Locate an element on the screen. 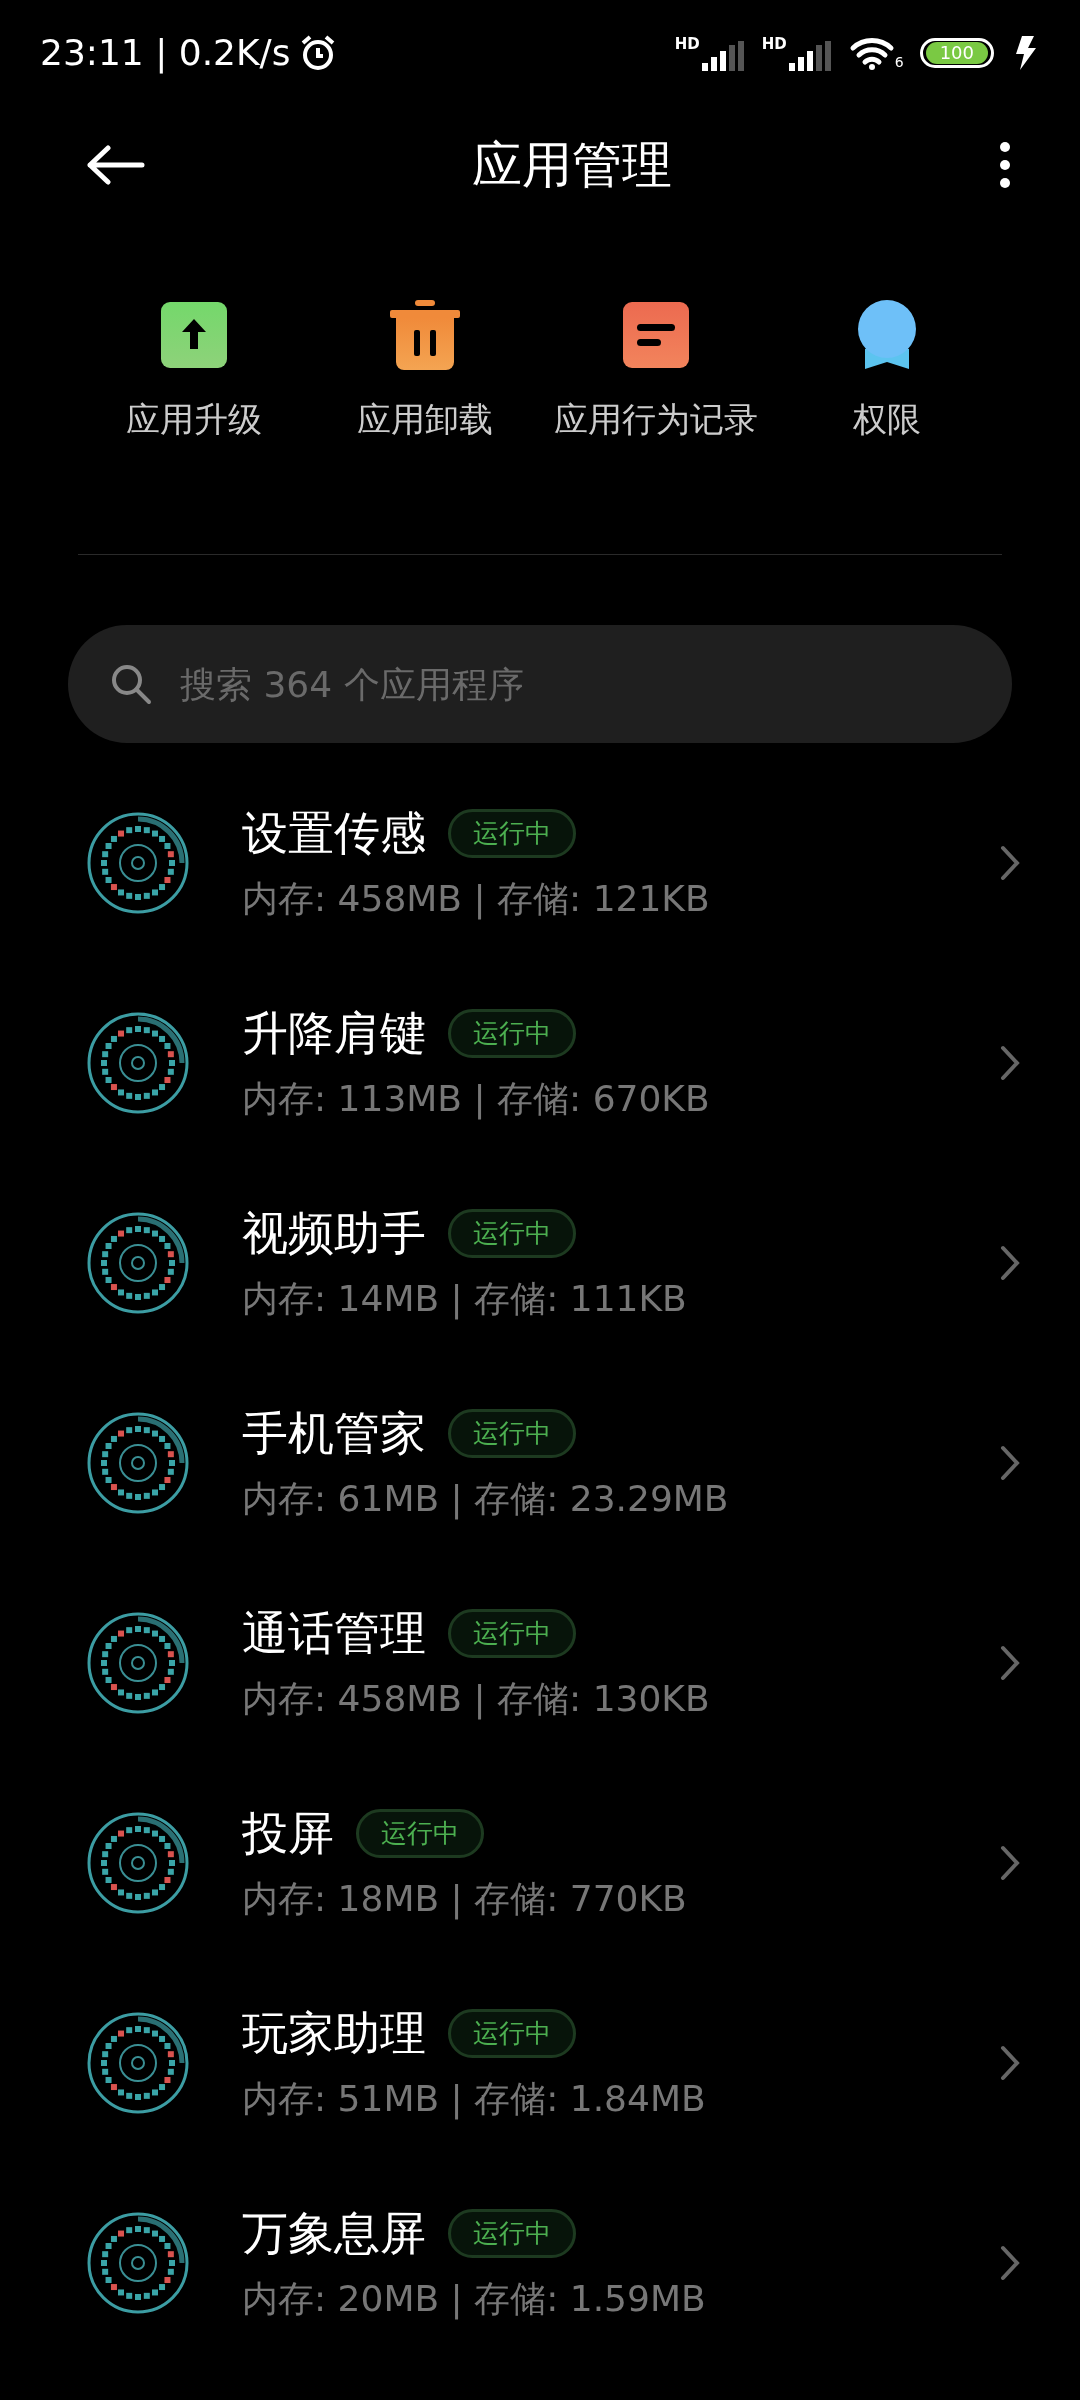 The image size is (1080, 2400). app-row: 玩家助理 运行中 内存: 51MB | 存储: 1.84MB is located at coordinates (540, 2063).